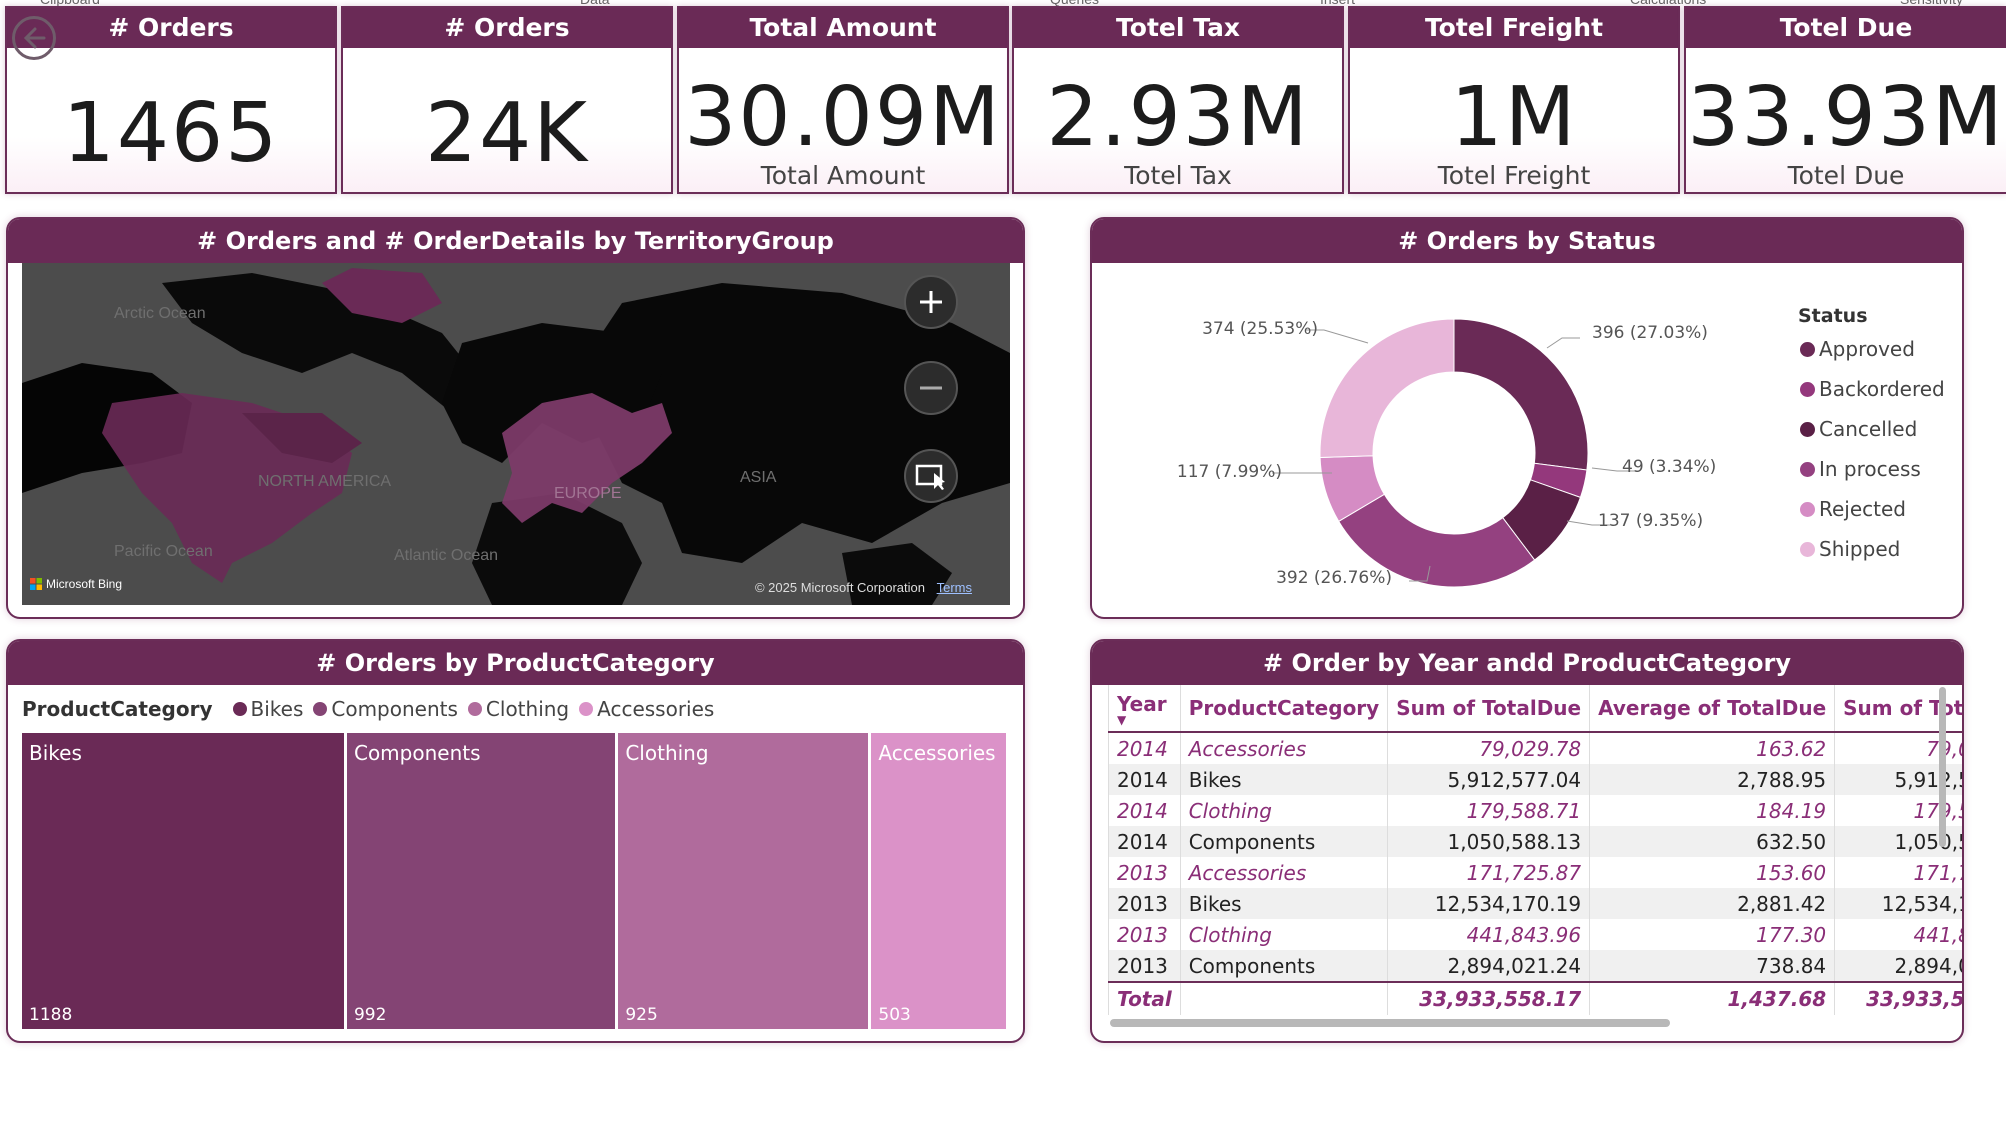 The width and height of the screenshot is (2006, 1135). Describe the element at coordinates (1872, 389) in the screenshot. I see `legend-item-backordered: Backordered` at that location.